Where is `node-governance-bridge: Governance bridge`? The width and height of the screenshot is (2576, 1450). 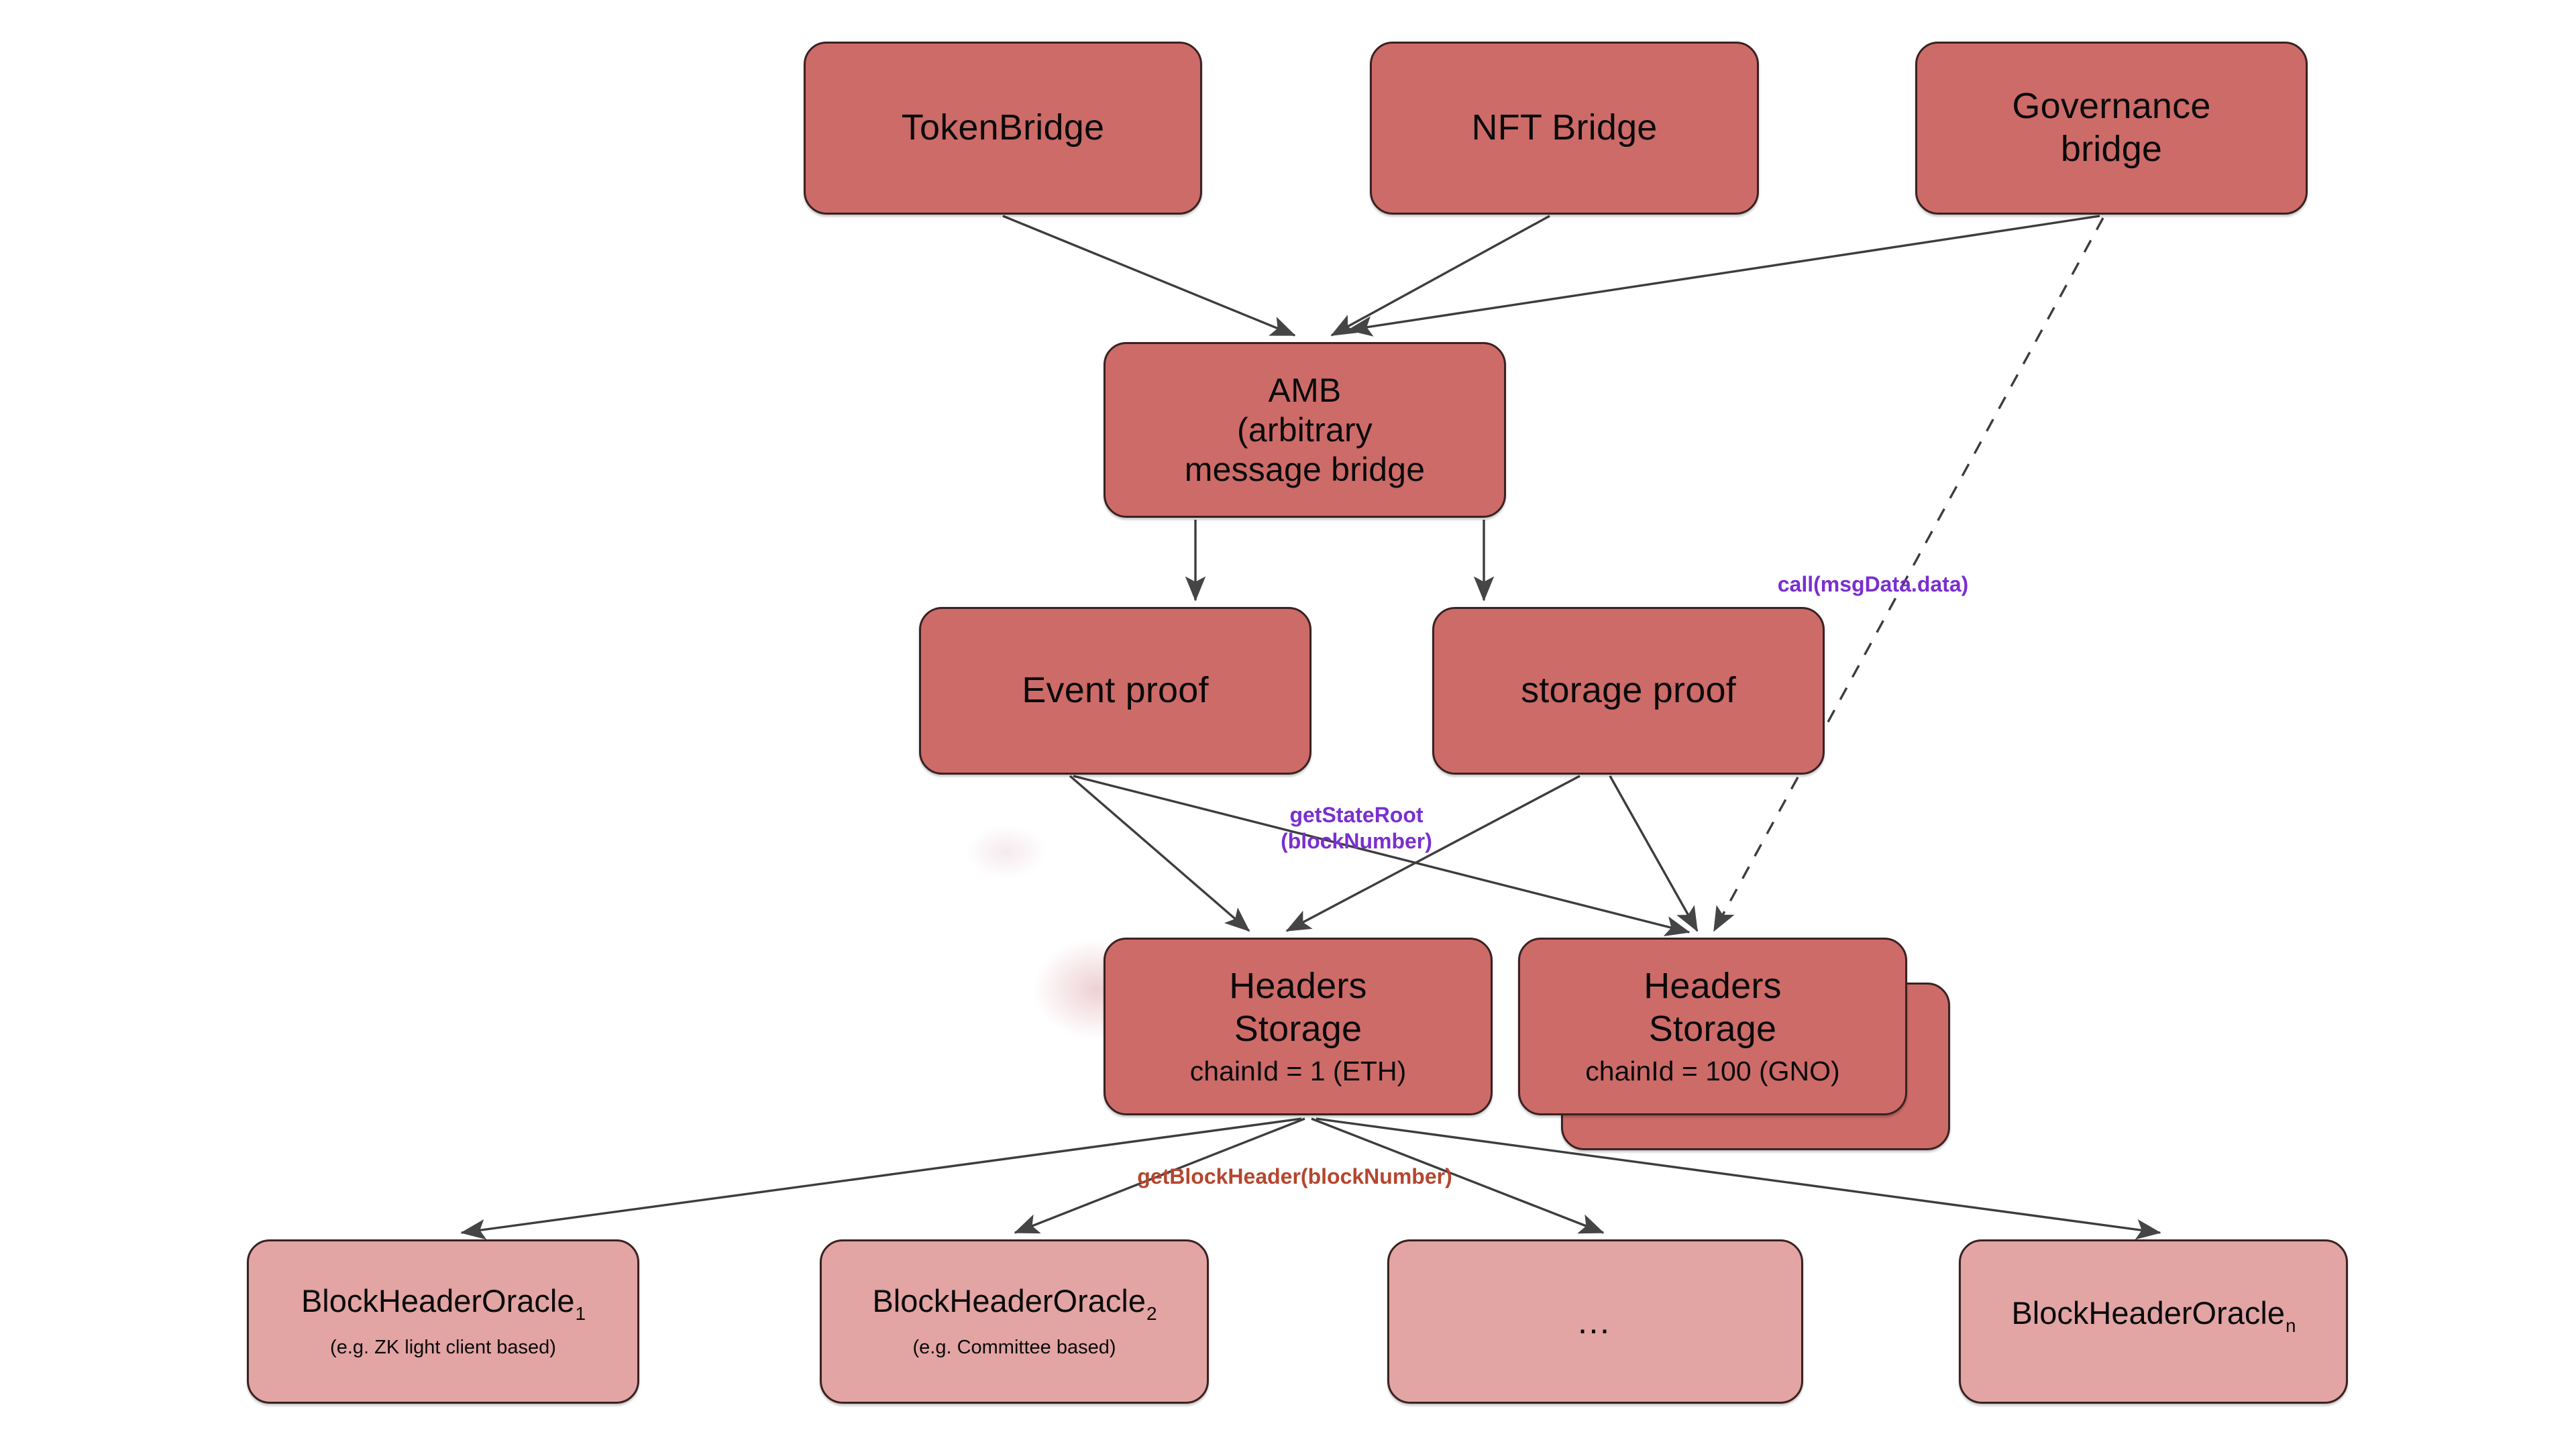 node-governance-bridge: Governance bridge is located at coordinates (2111, 128).